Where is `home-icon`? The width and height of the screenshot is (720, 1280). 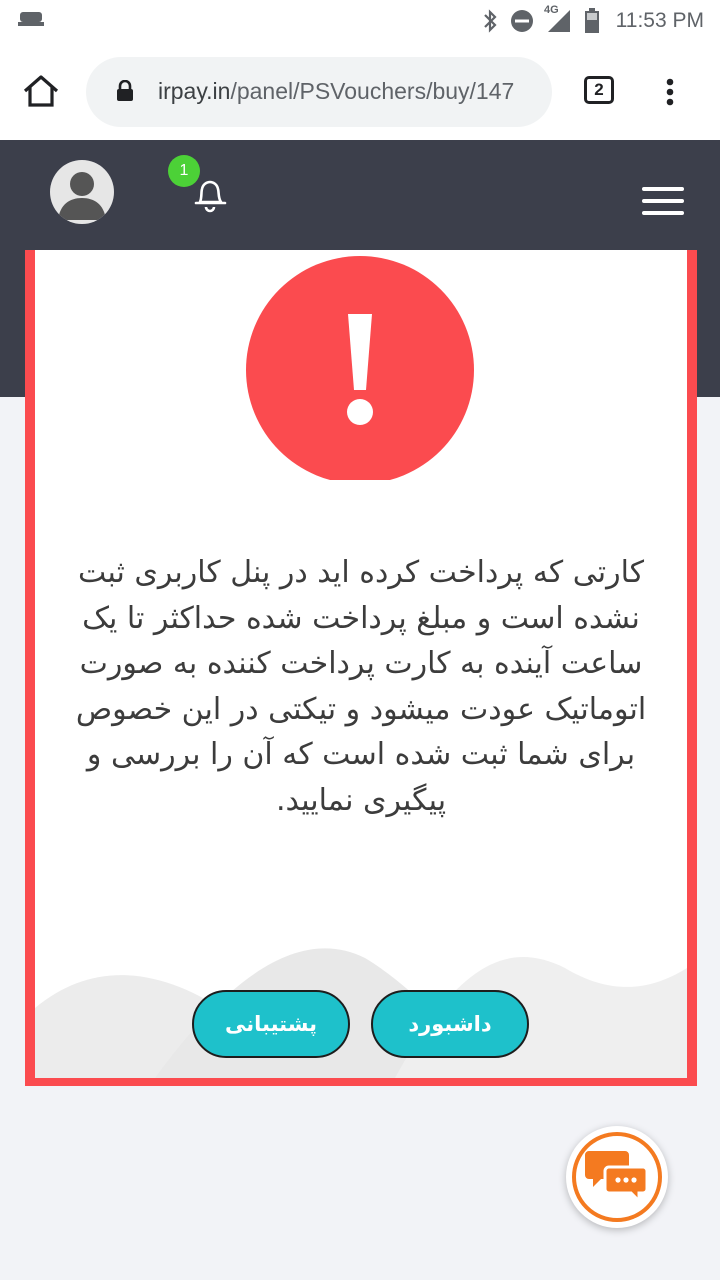 home-icon is located at coordinates (41, 91).